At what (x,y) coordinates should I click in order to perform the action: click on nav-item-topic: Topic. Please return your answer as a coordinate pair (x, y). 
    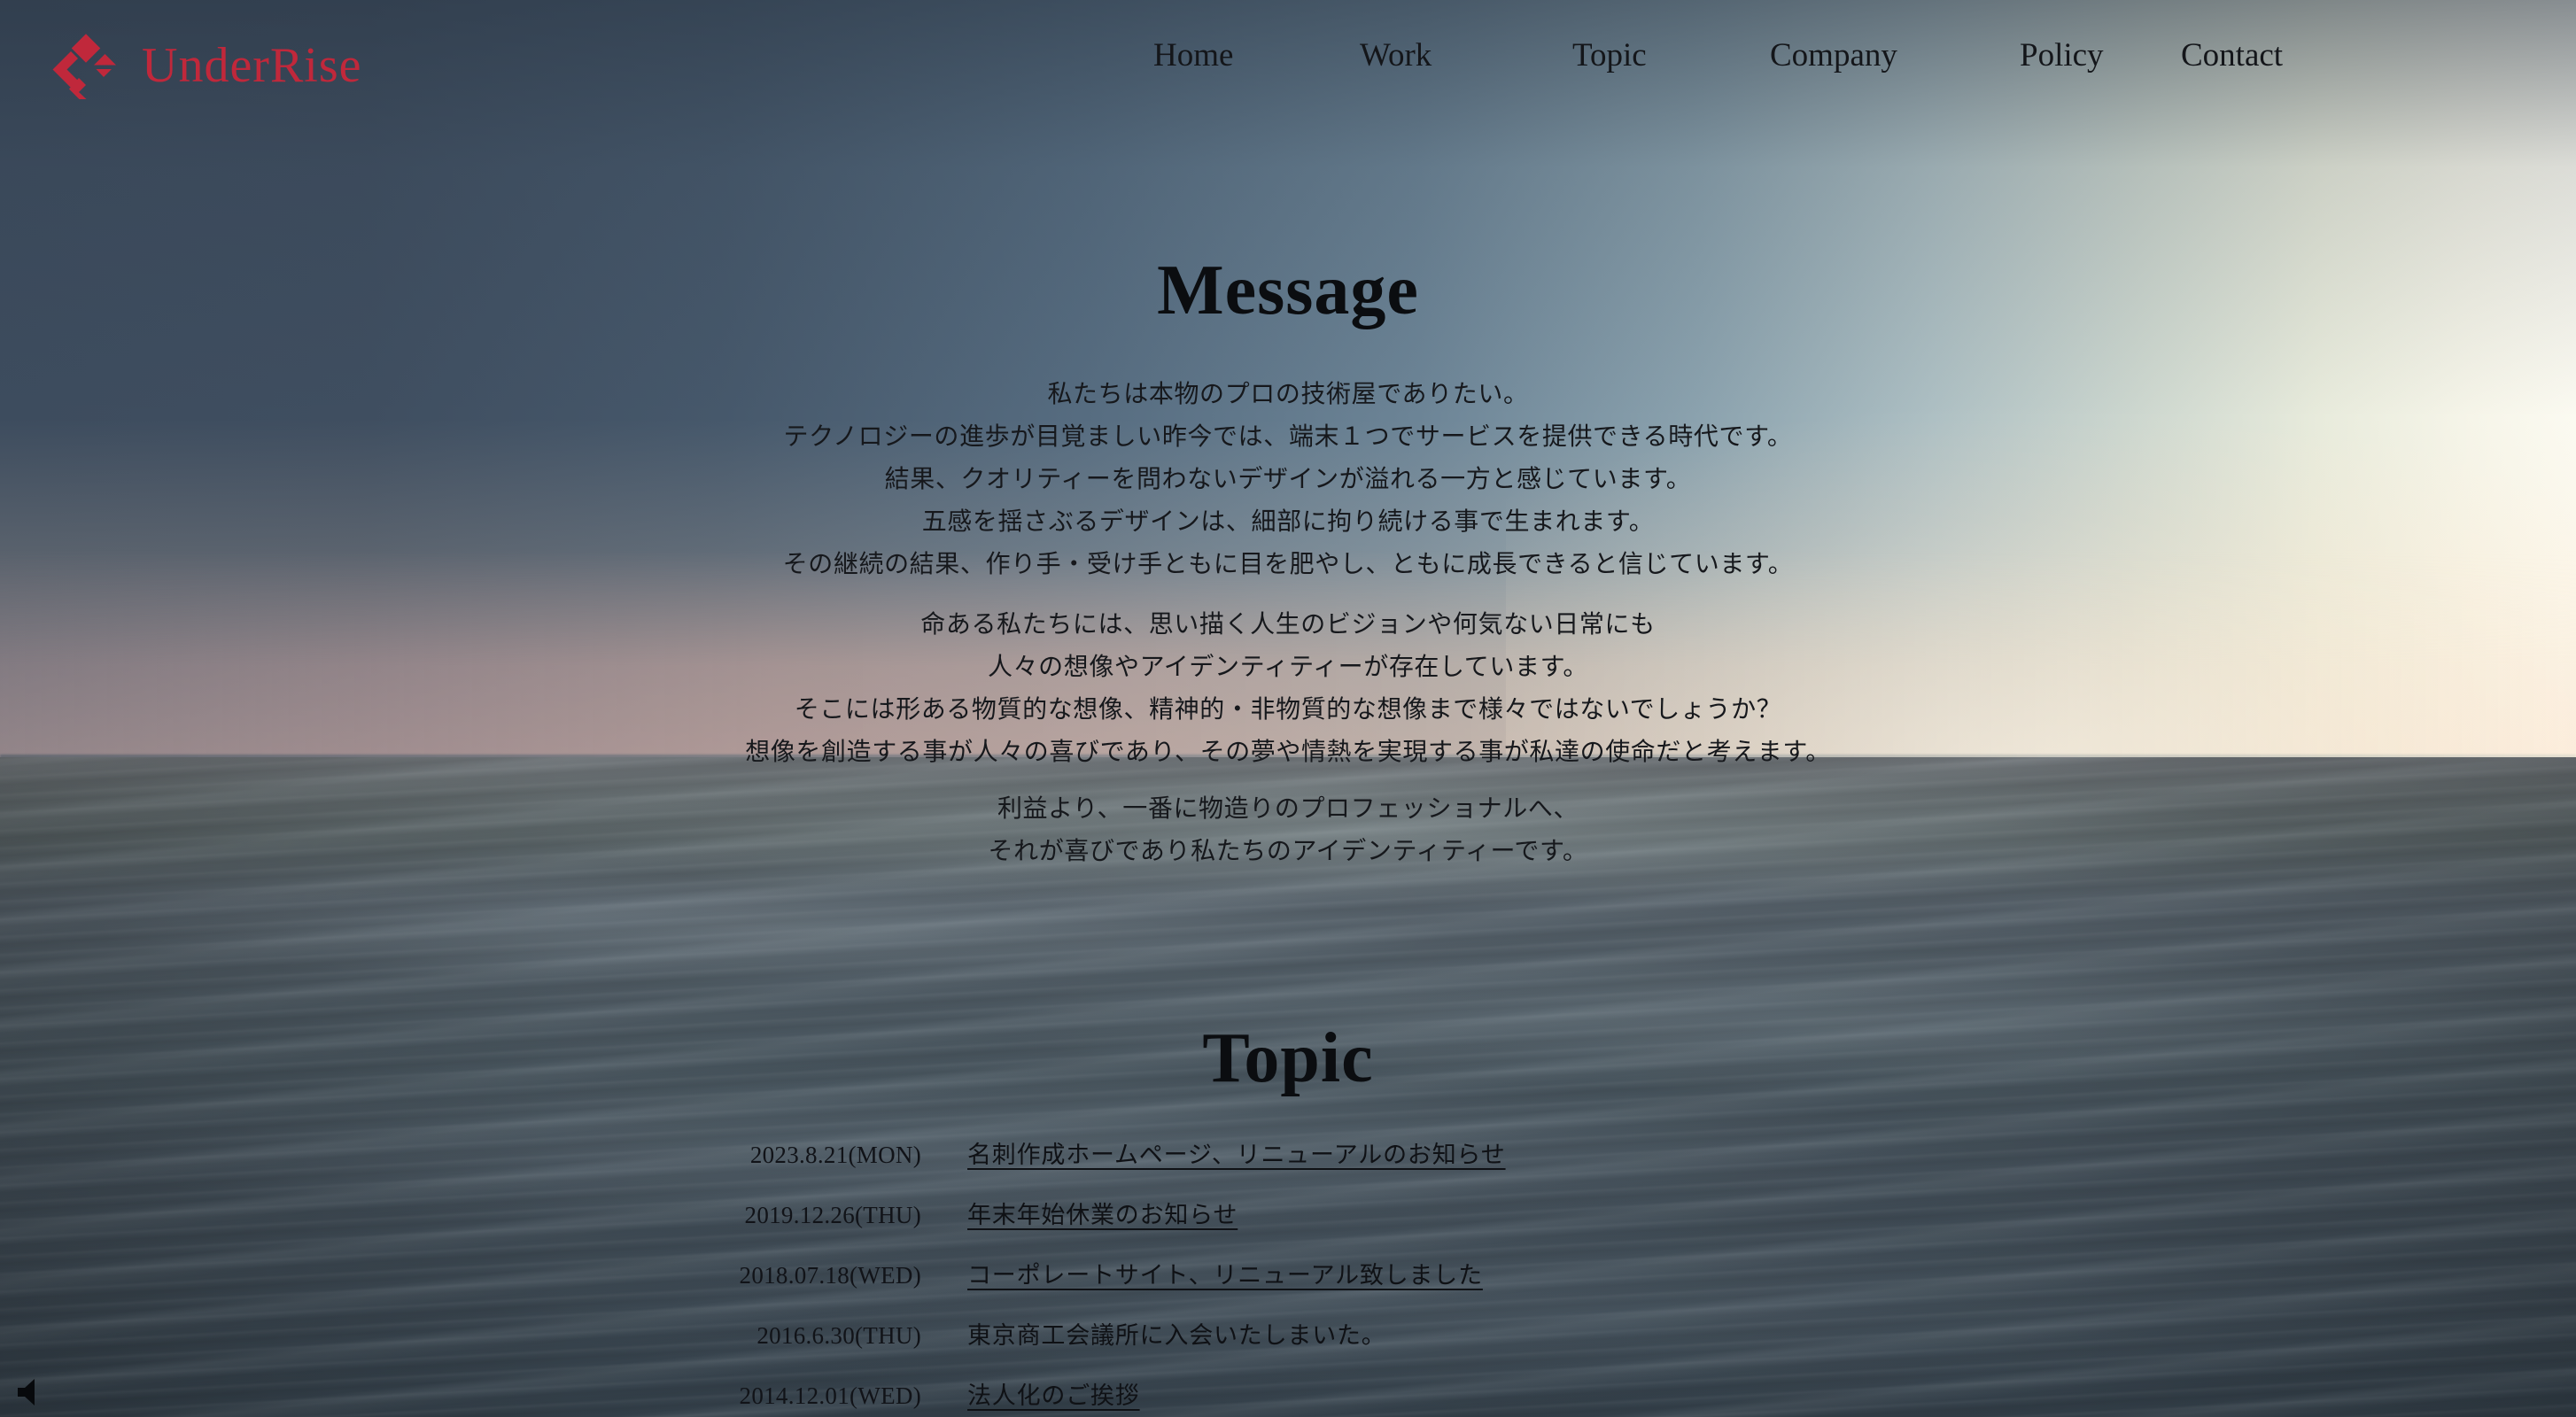
    Looking at the image, I should click on (1609, 56).